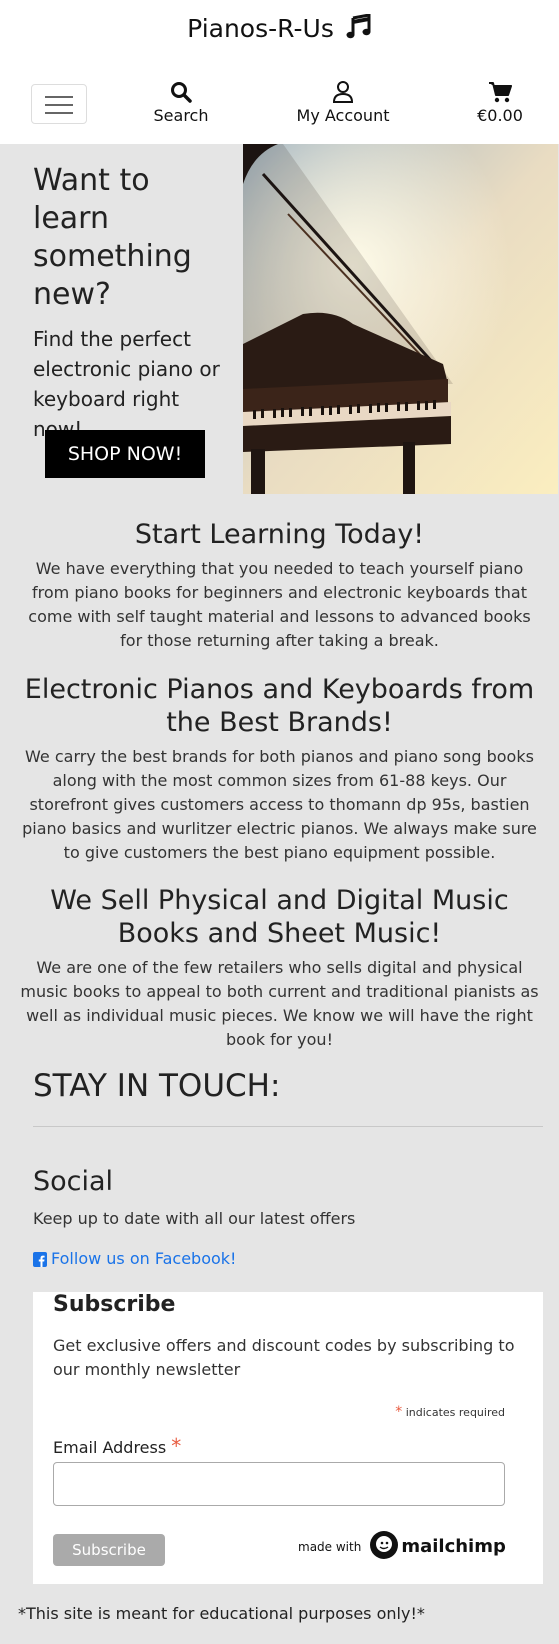  I want to click on subscribe-heading: Subscribe, so click(114, 1304).